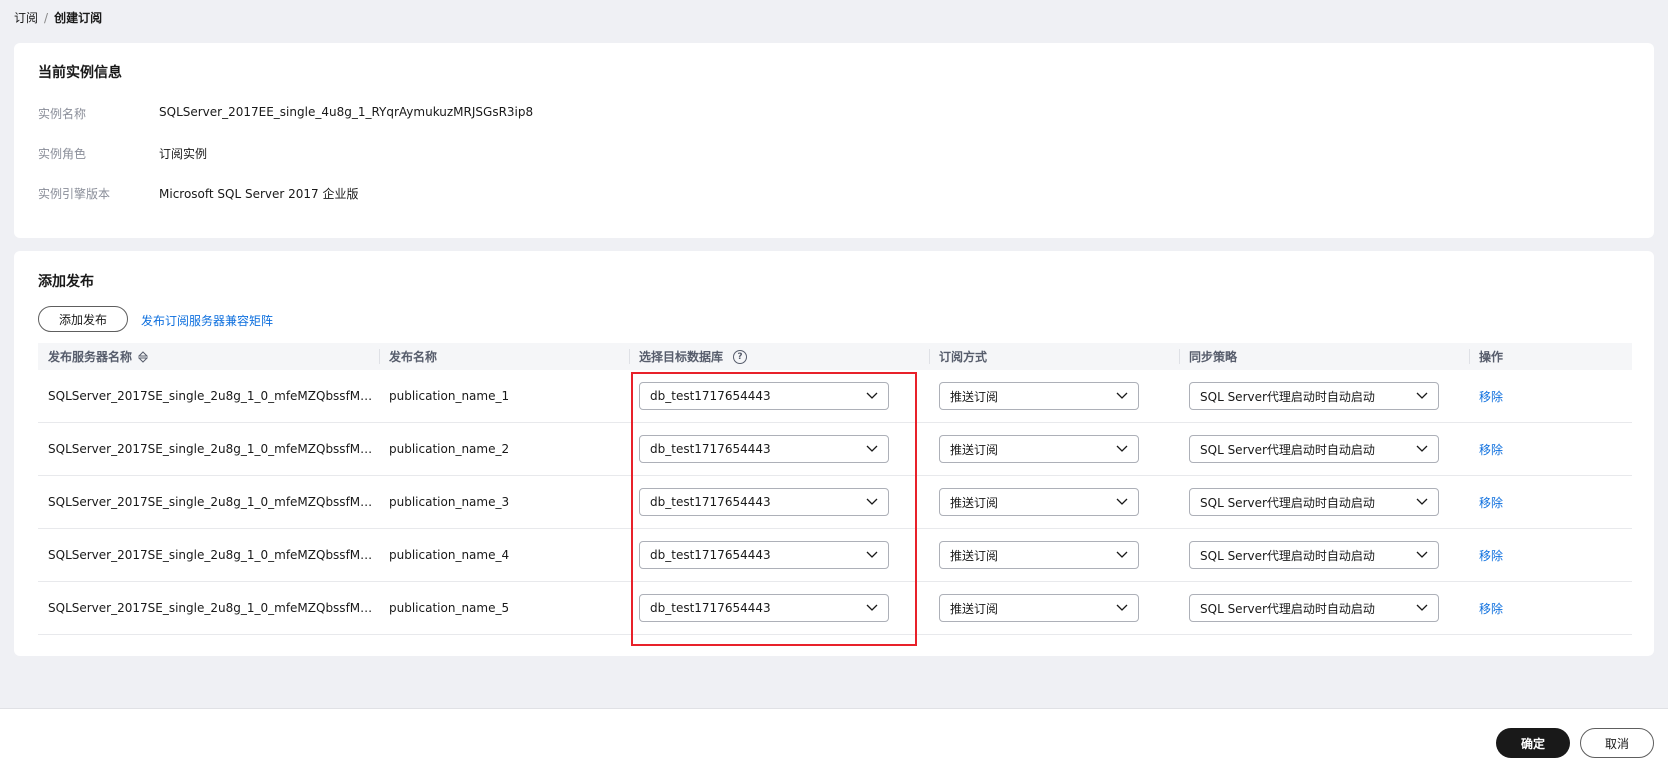 This screenshot has width=1668, height=773. Describe the element at coordinates (183, 154) in the screenshot. I see `info-value: 订阅实例` at that location.